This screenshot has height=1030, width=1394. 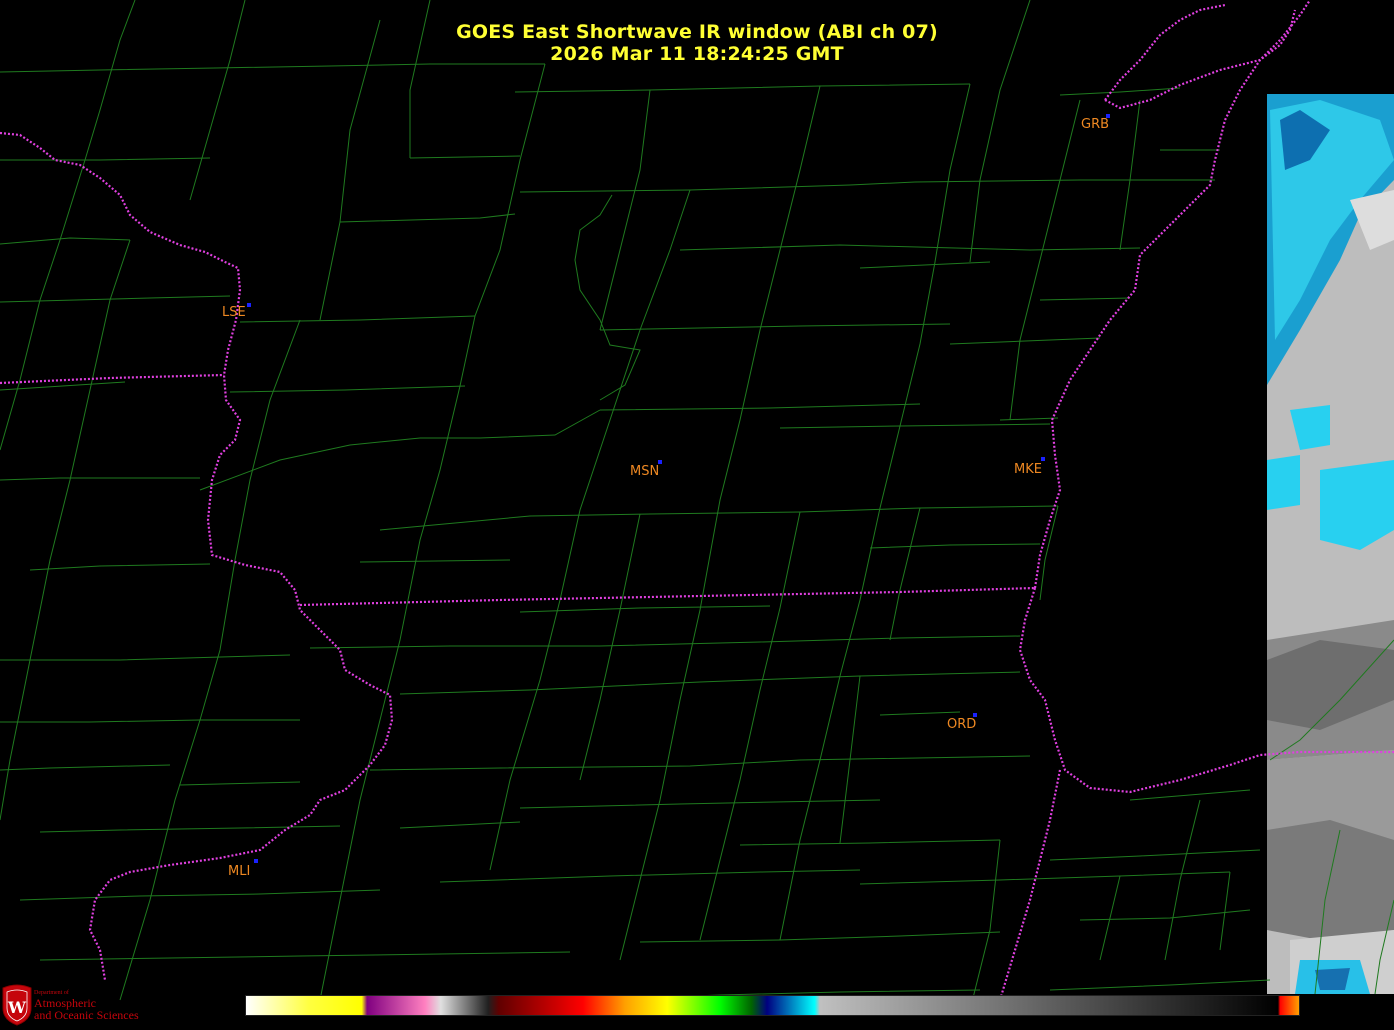 I want to click on station-label-mli: MLI, so click(x=239, y=871).